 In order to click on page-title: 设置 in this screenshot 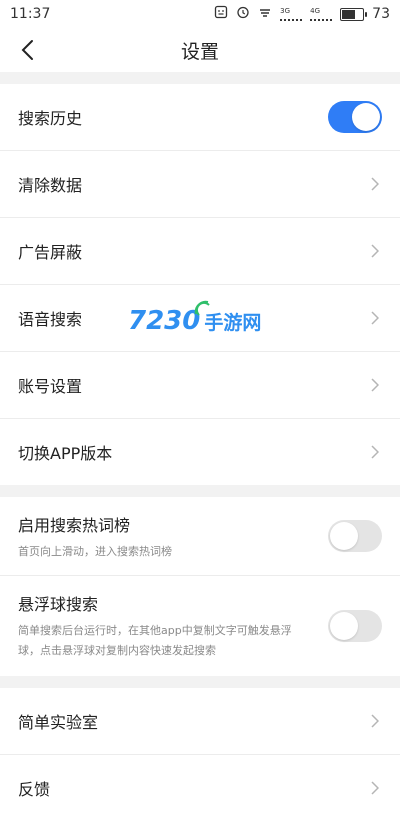, I will do `click(199, 51)`.